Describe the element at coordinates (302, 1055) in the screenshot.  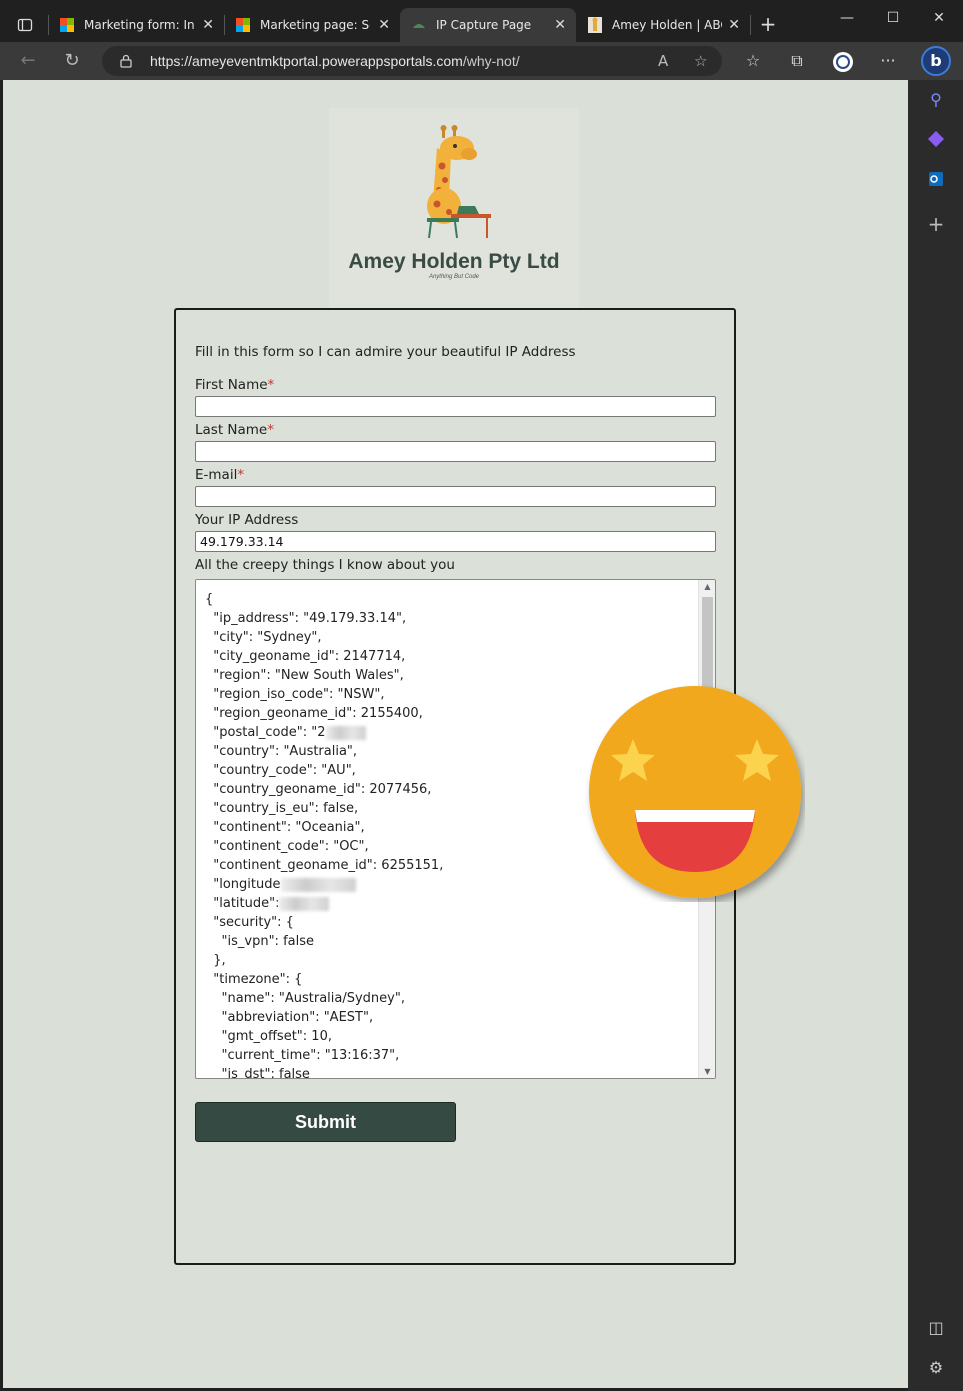
I see `json-line-text: "current_time": "13:16:37",` at that location.